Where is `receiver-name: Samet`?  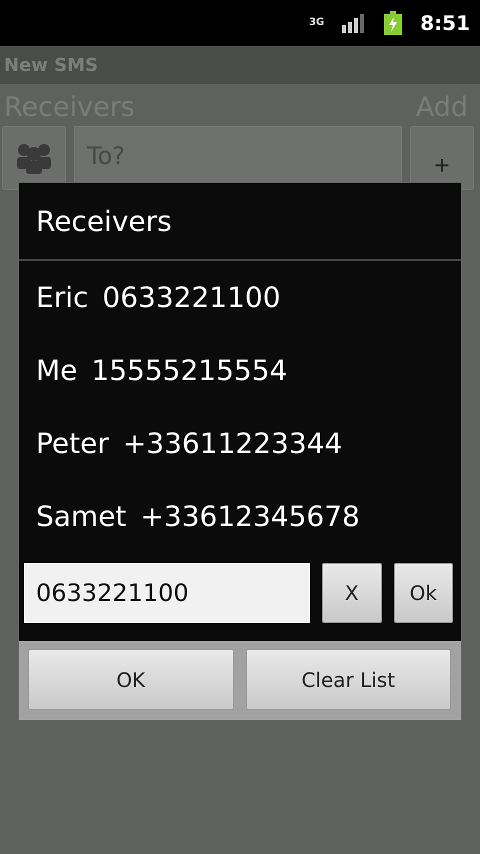 receiver-name: Samet is located at coordinates (81, 516).